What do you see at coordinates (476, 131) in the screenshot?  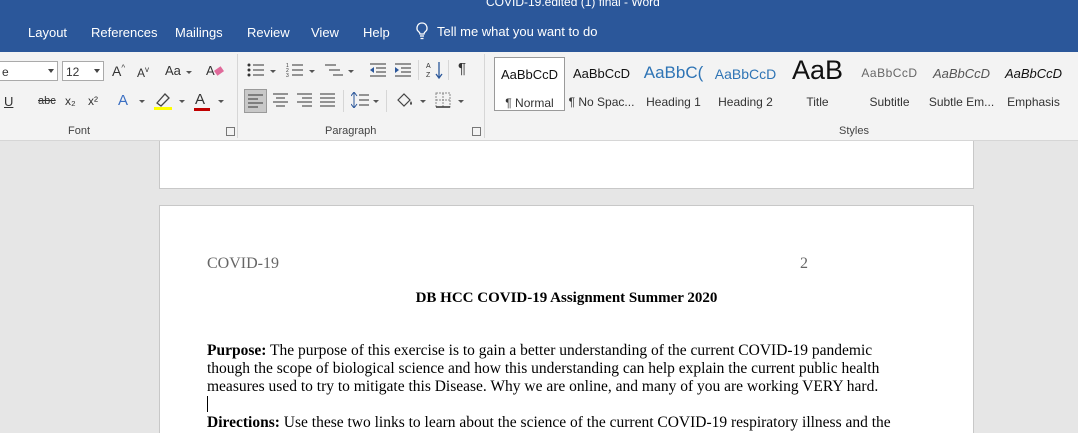 I see `paragraph-dialog-launcher-icon` at bounding box center [476, 131].